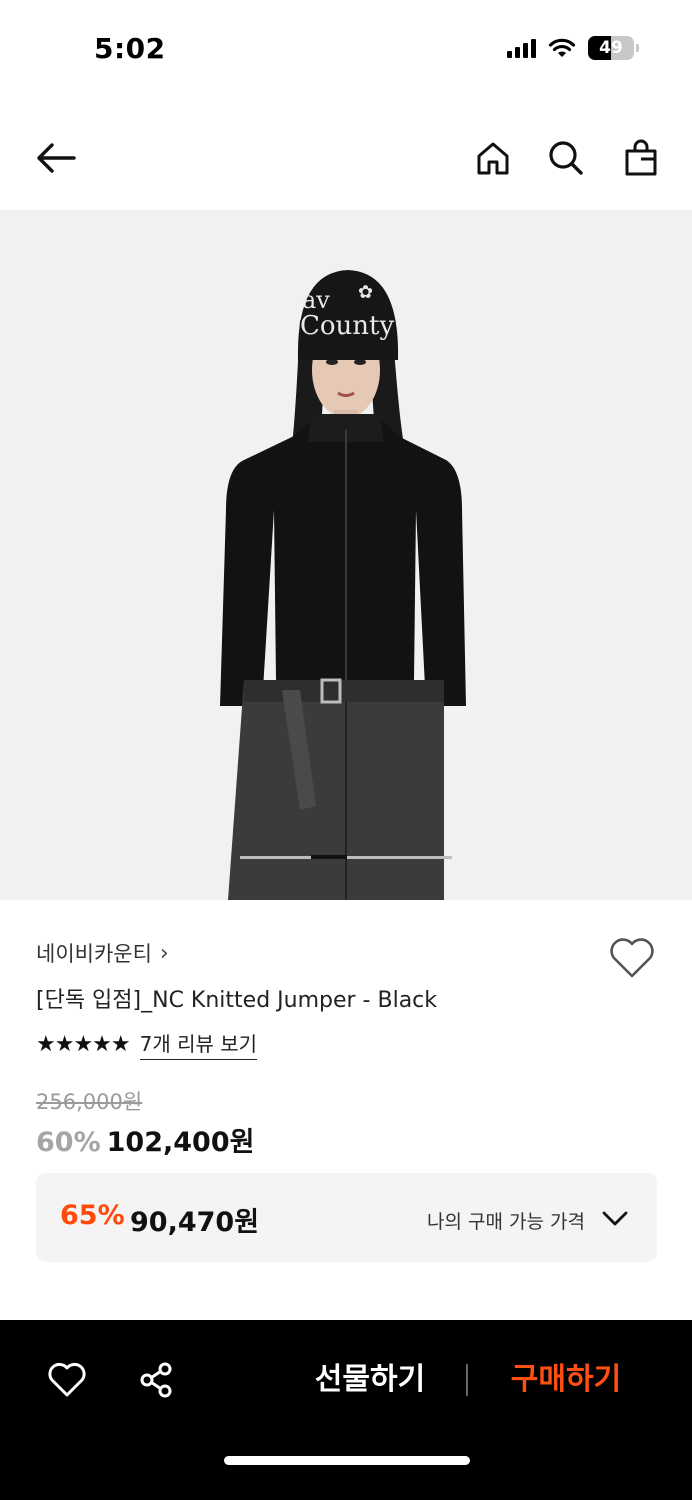 This screenshot has height=1500, width=692. Describe the element at coordinates (198, 1044) in the screenshot. I see `review-link: 7개 리뷰 보기` at that location.